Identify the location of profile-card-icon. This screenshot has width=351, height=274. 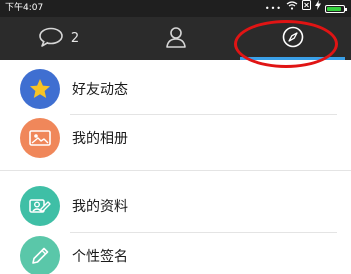
(40, 206).